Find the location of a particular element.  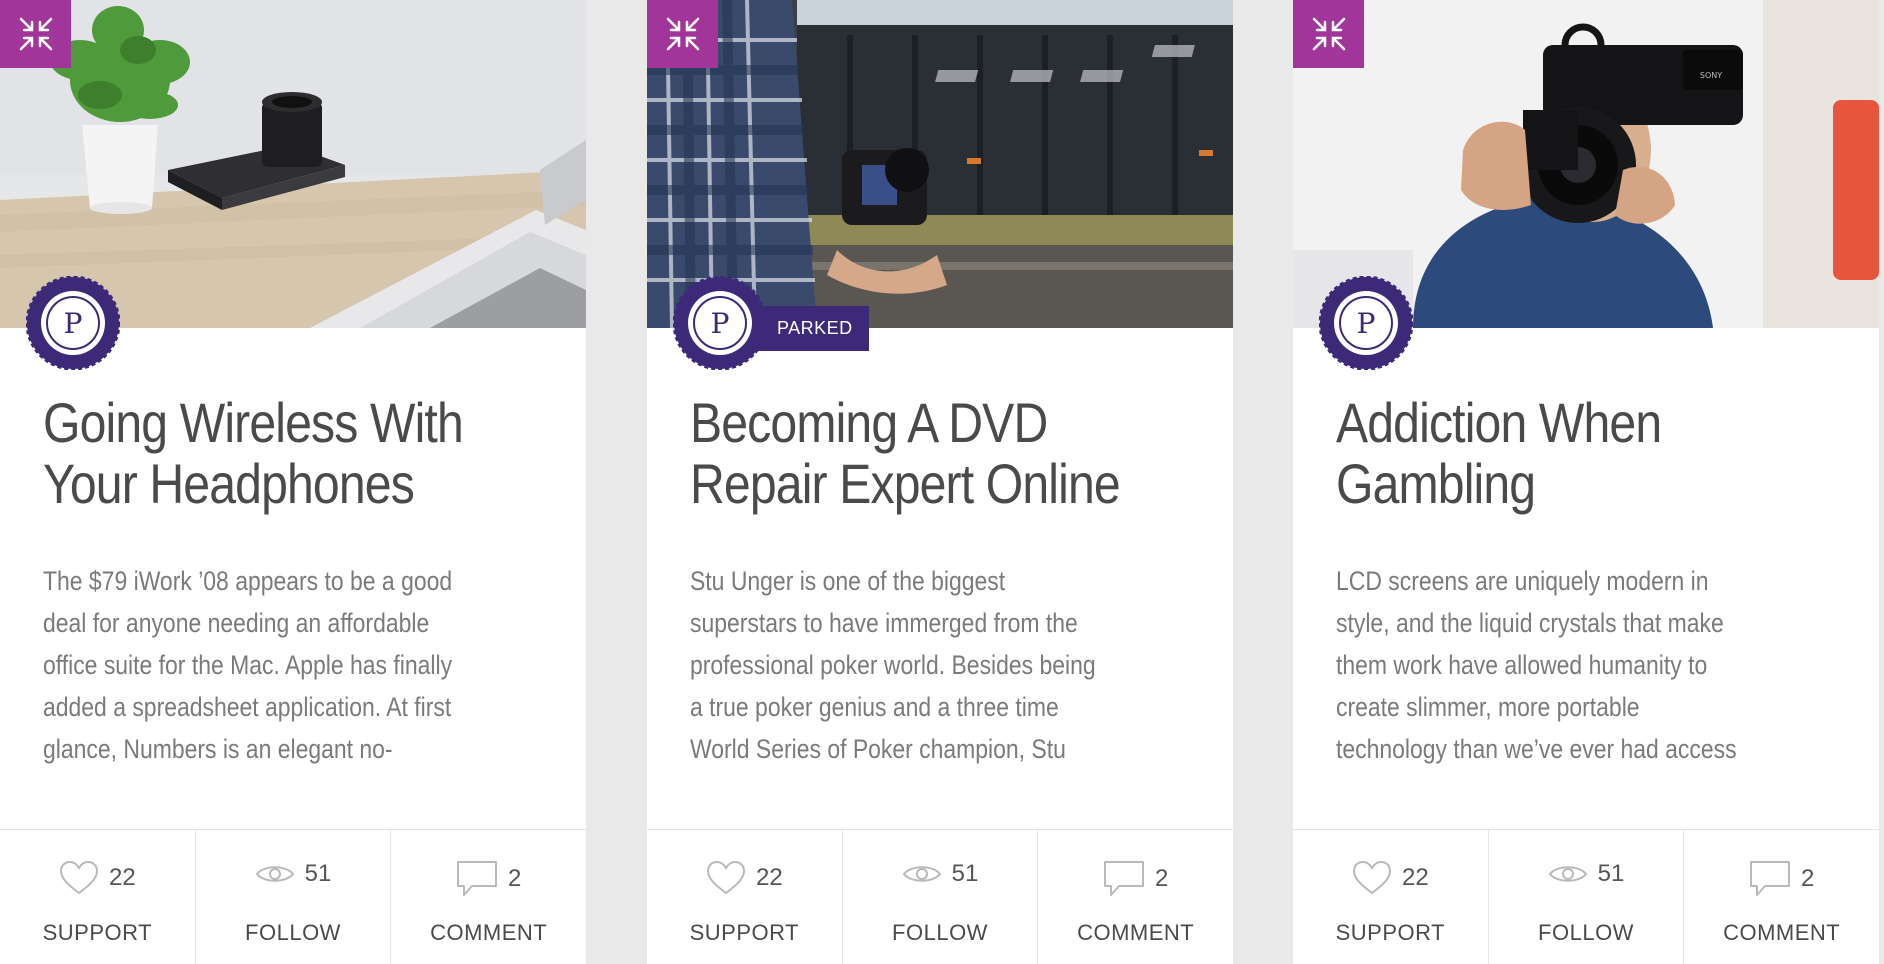

post-title: Going Wireless With Your Headphones is located at coordinates (266, 453).